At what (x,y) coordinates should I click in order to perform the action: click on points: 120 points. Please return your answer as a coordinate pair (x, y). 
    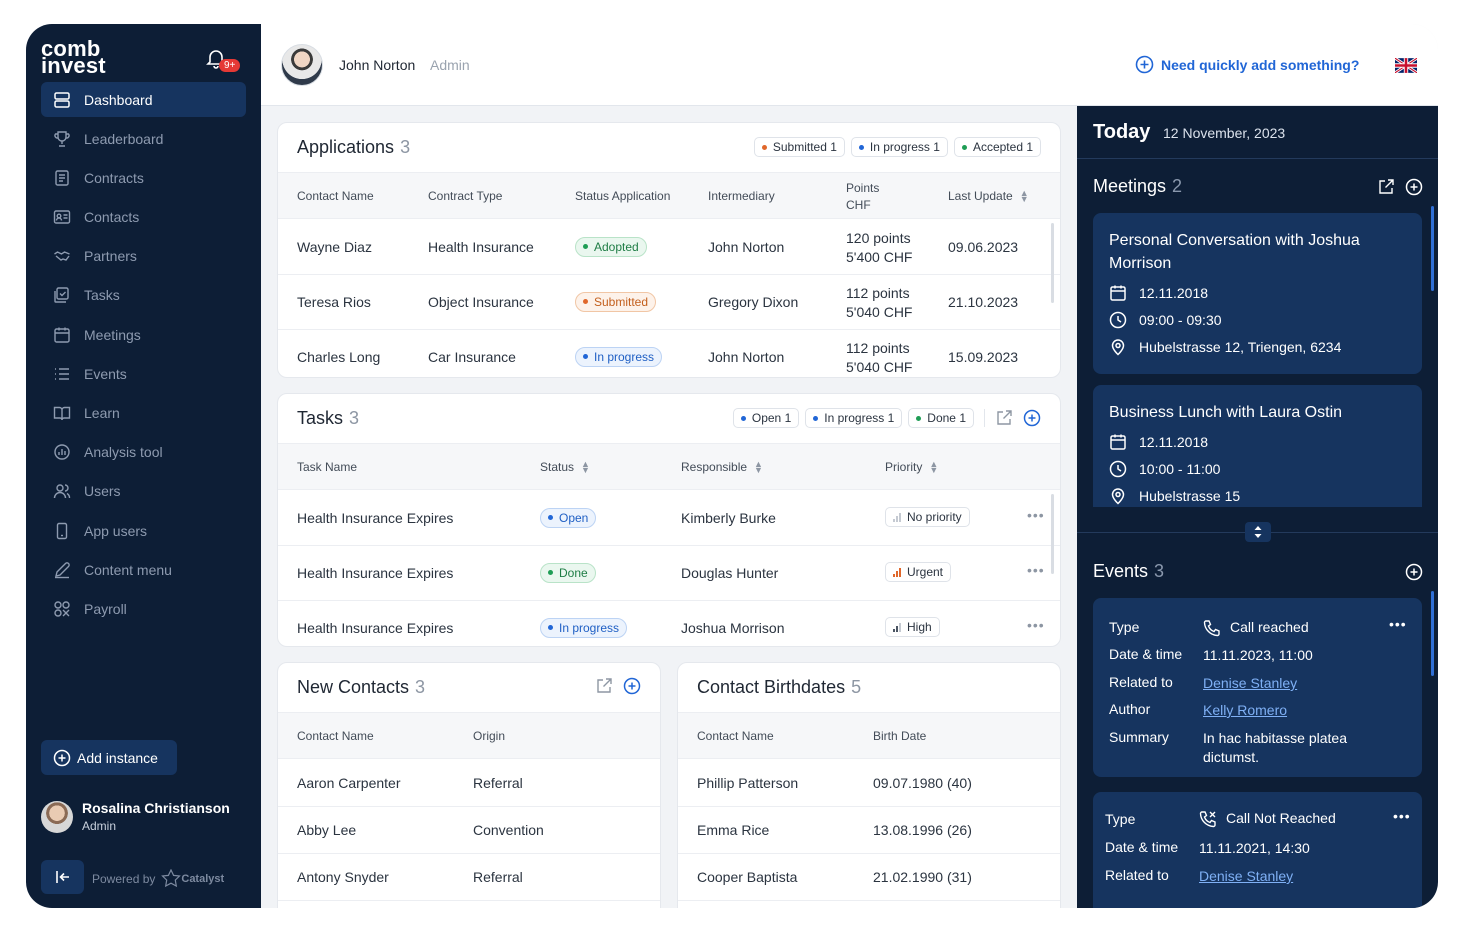
    Looking at the image, I should click on (878, 238).